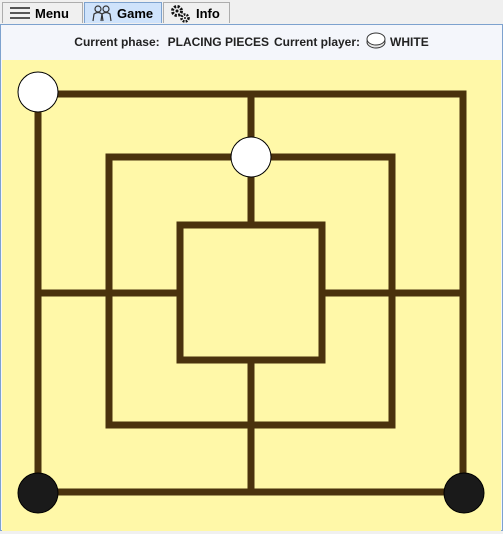  What do you see at coordinates (20, 13) in the screenshot?
I see `hamburger-menu-icon` at bounding box center [20, 13].